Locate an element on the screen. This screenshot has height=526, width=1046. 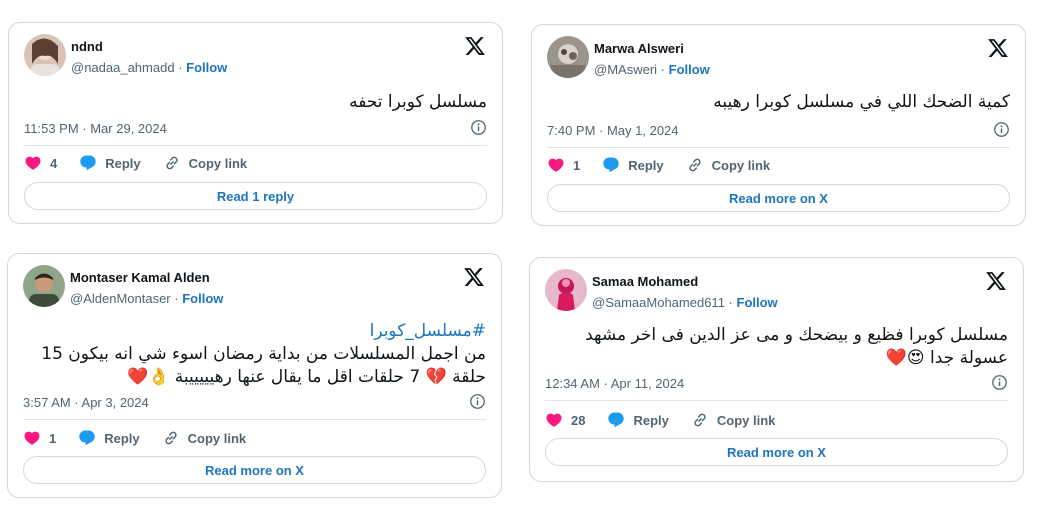
read-replies-button: Read 1 reply is located at coordinates (255, 196).